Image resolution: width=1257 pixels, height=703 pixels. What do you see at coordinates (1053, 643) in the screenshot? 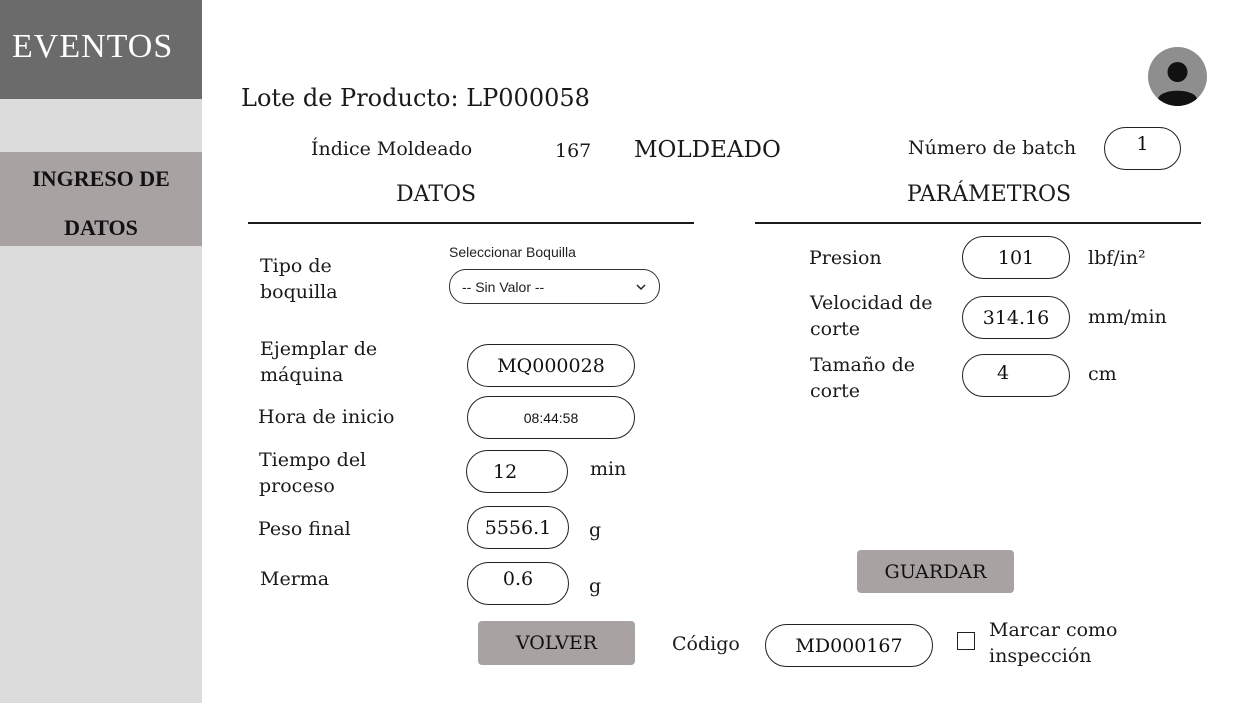
I see `inspeccion-label: Marcar como inspección` at bounding box center [1053, 643].